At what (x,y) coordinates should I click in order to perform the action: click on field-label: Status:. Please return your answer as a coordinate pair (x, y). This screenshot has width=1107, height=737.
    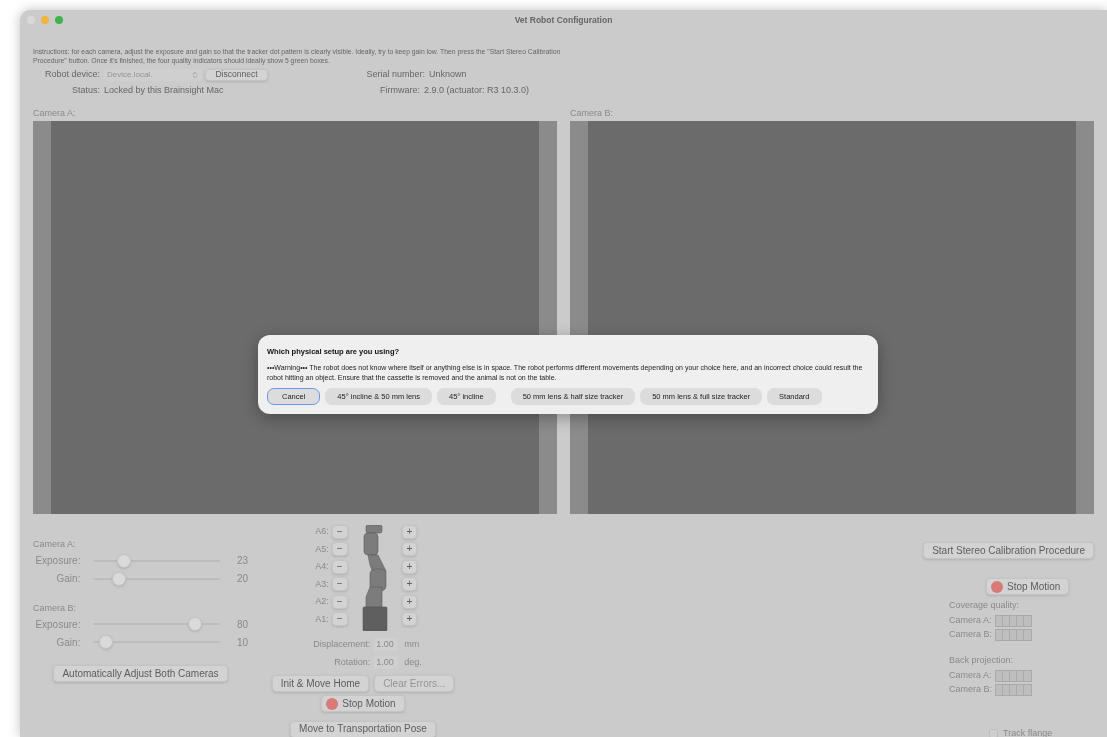
    Looking at the image, I should click on (85, 90).